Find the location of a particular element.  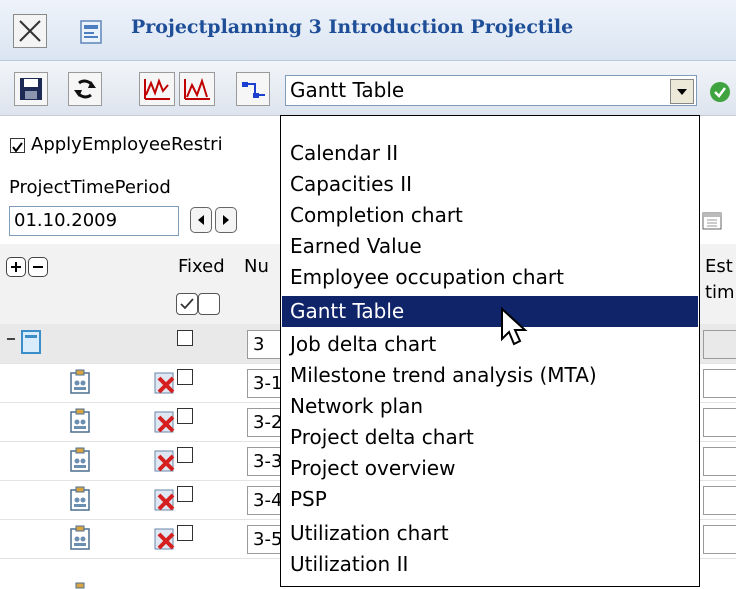

calendar-icon is located at coordinates (712, 221).